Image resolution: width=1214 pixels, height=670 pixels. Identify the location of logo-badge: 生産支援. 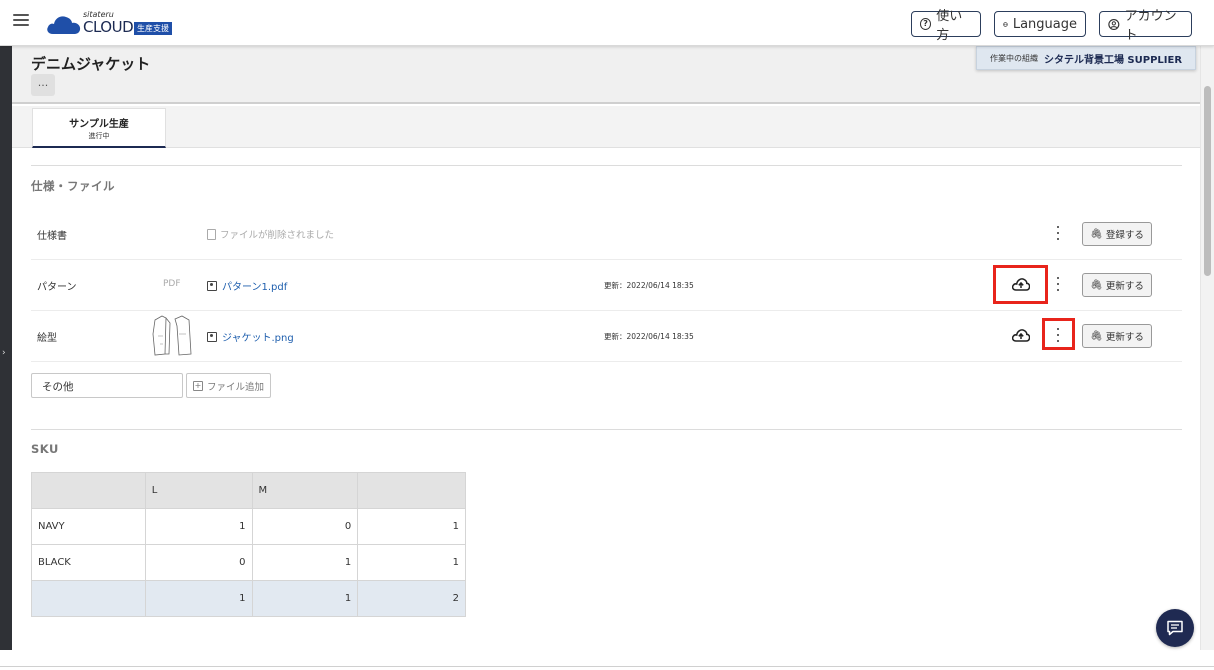
(153, 28).